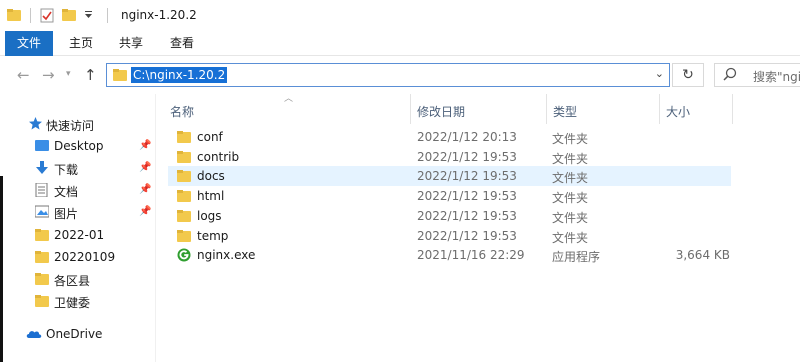 The width and height of the screenshot is (800, 362). I want to click on nav-item-label: 各区县, so click(72, 281).